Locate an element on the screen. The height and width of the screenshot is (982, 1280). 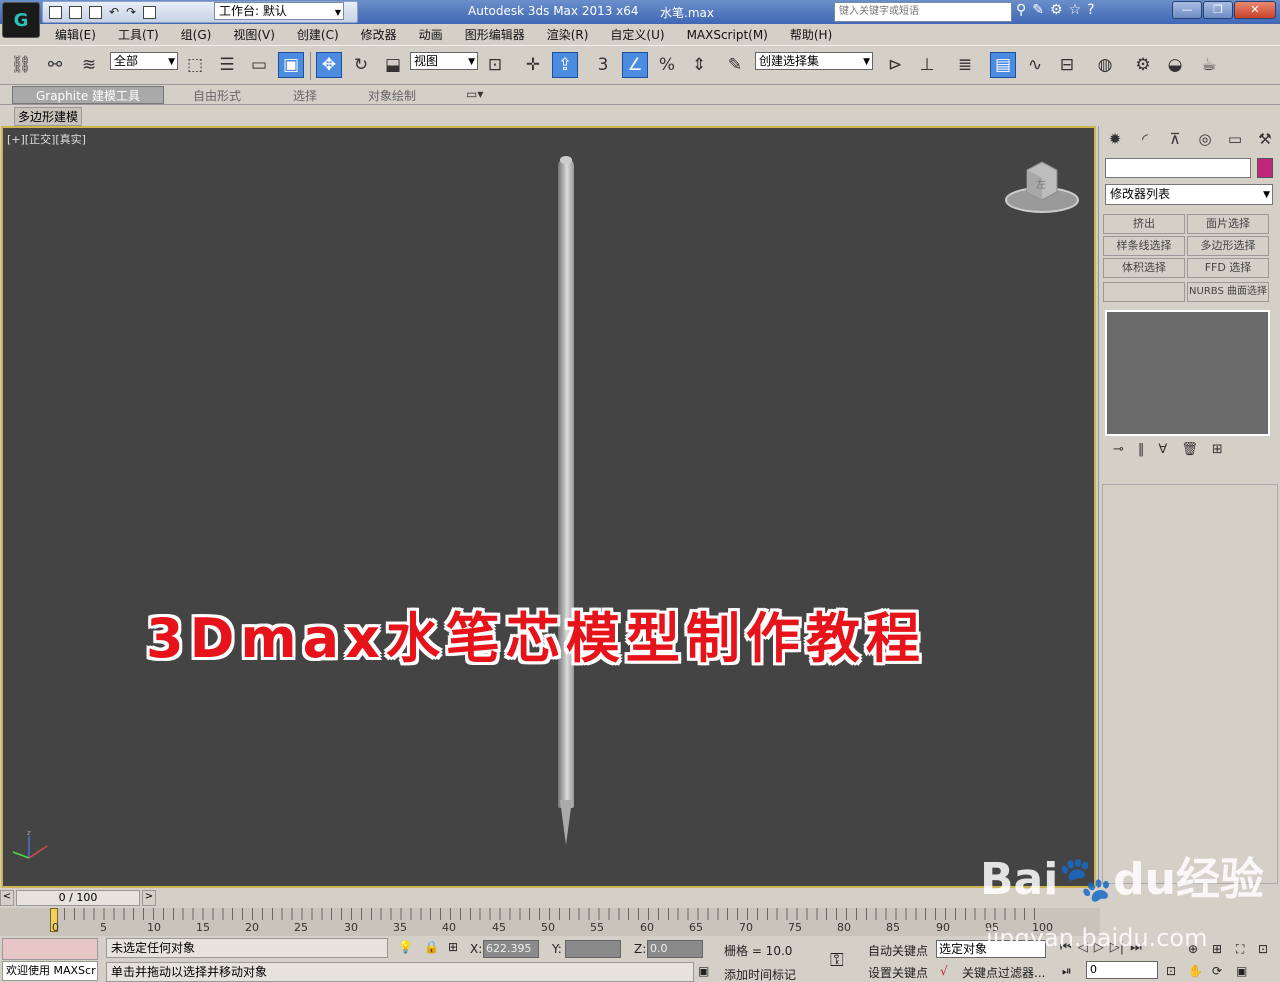
binoculars-icon: ⚲ is located at coordinates (1021, 10).